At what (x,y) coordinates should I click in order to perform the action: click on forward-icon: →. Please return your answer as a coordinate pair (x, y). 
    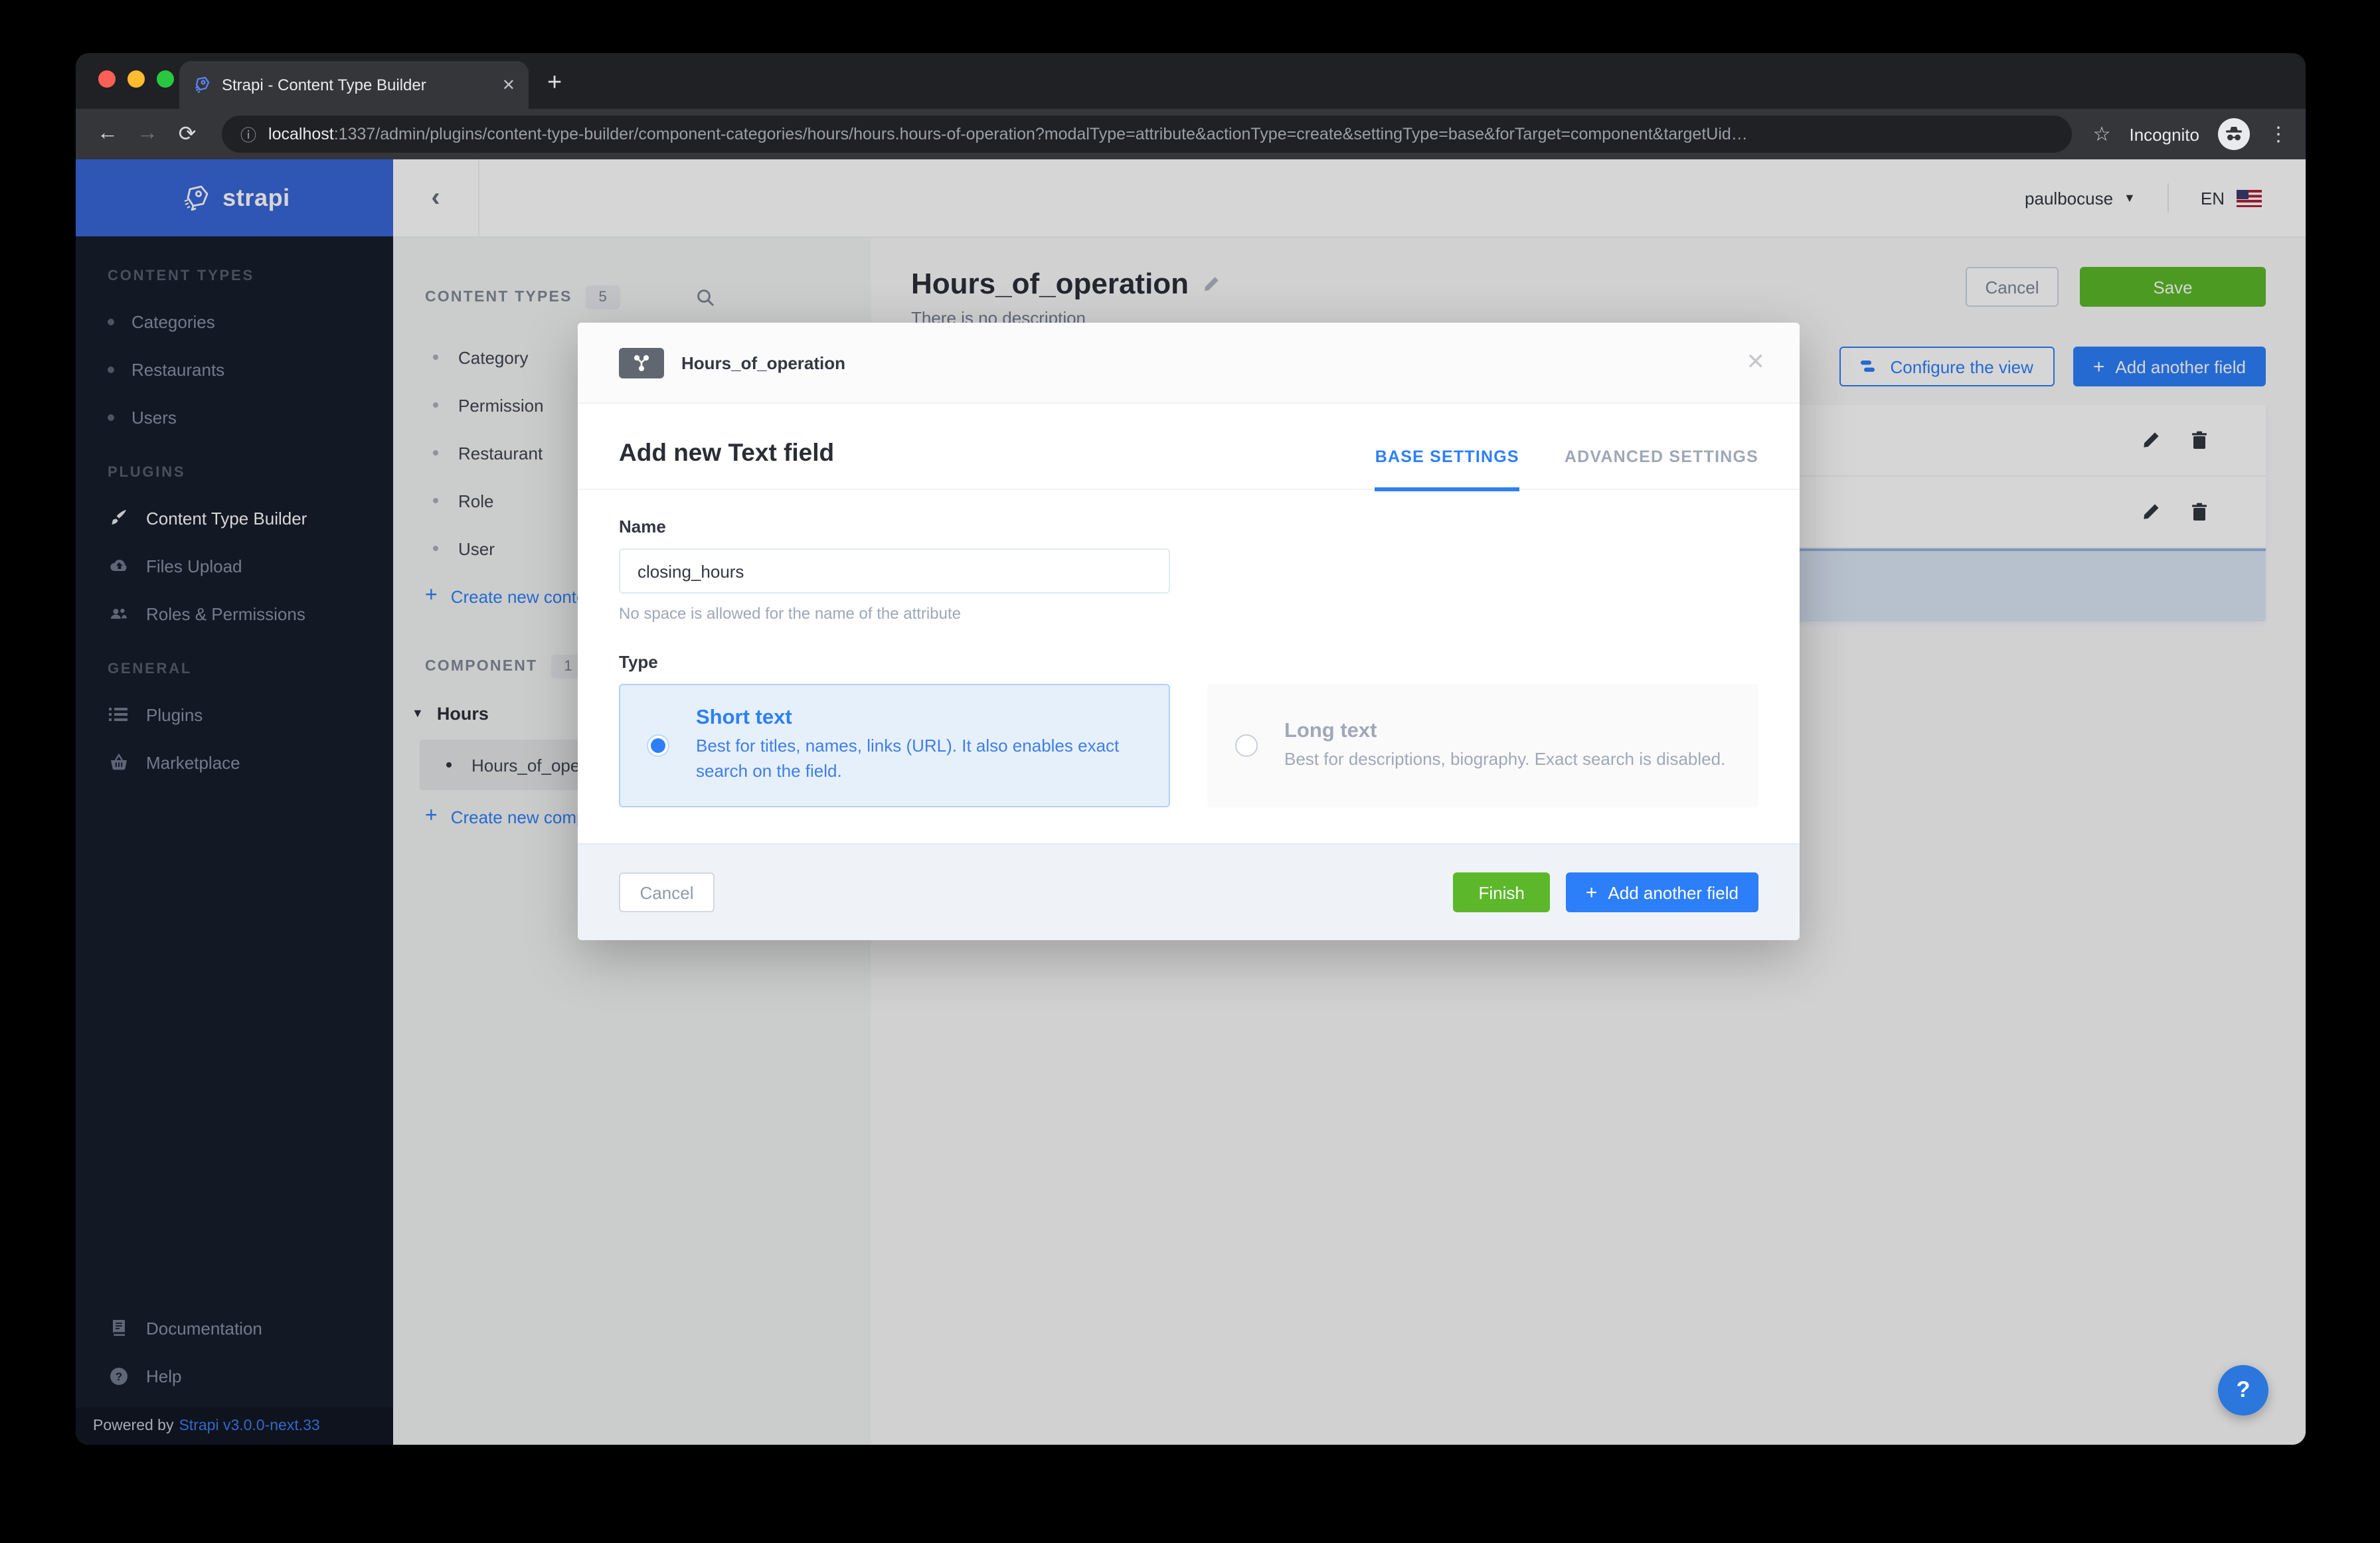
    Looking at the image, I should click on (147, 134).